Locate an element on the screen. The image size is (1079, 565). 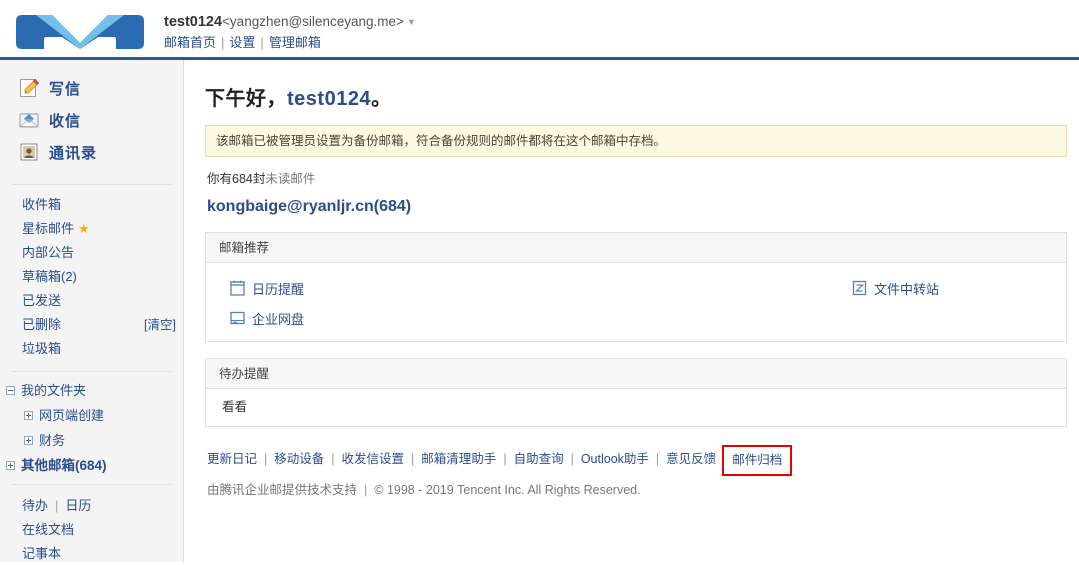
sidebar-item-contacts: 通讯录 is located at coordinates (91, 152).